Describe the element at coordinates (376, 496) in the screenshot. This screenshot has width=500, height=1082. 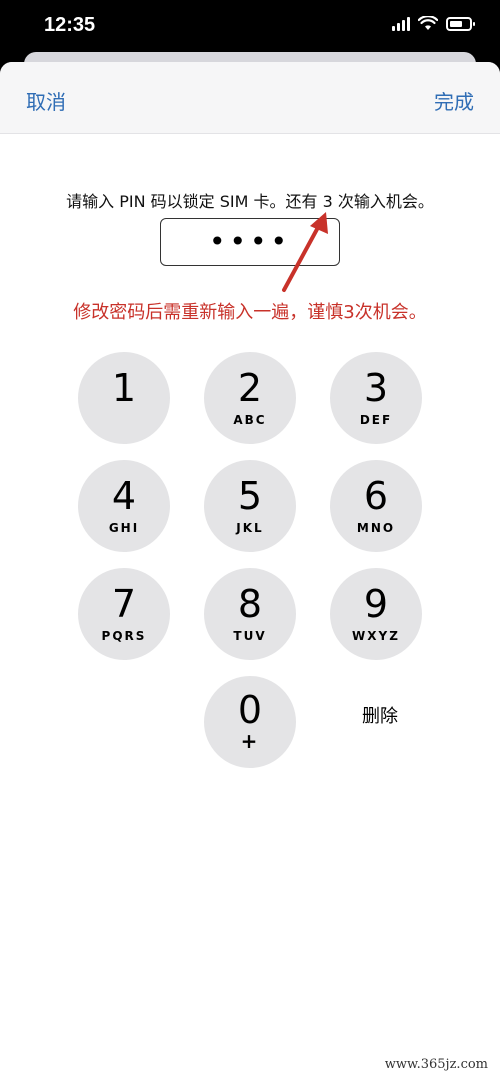
I see `key-digit: 6` at that location.